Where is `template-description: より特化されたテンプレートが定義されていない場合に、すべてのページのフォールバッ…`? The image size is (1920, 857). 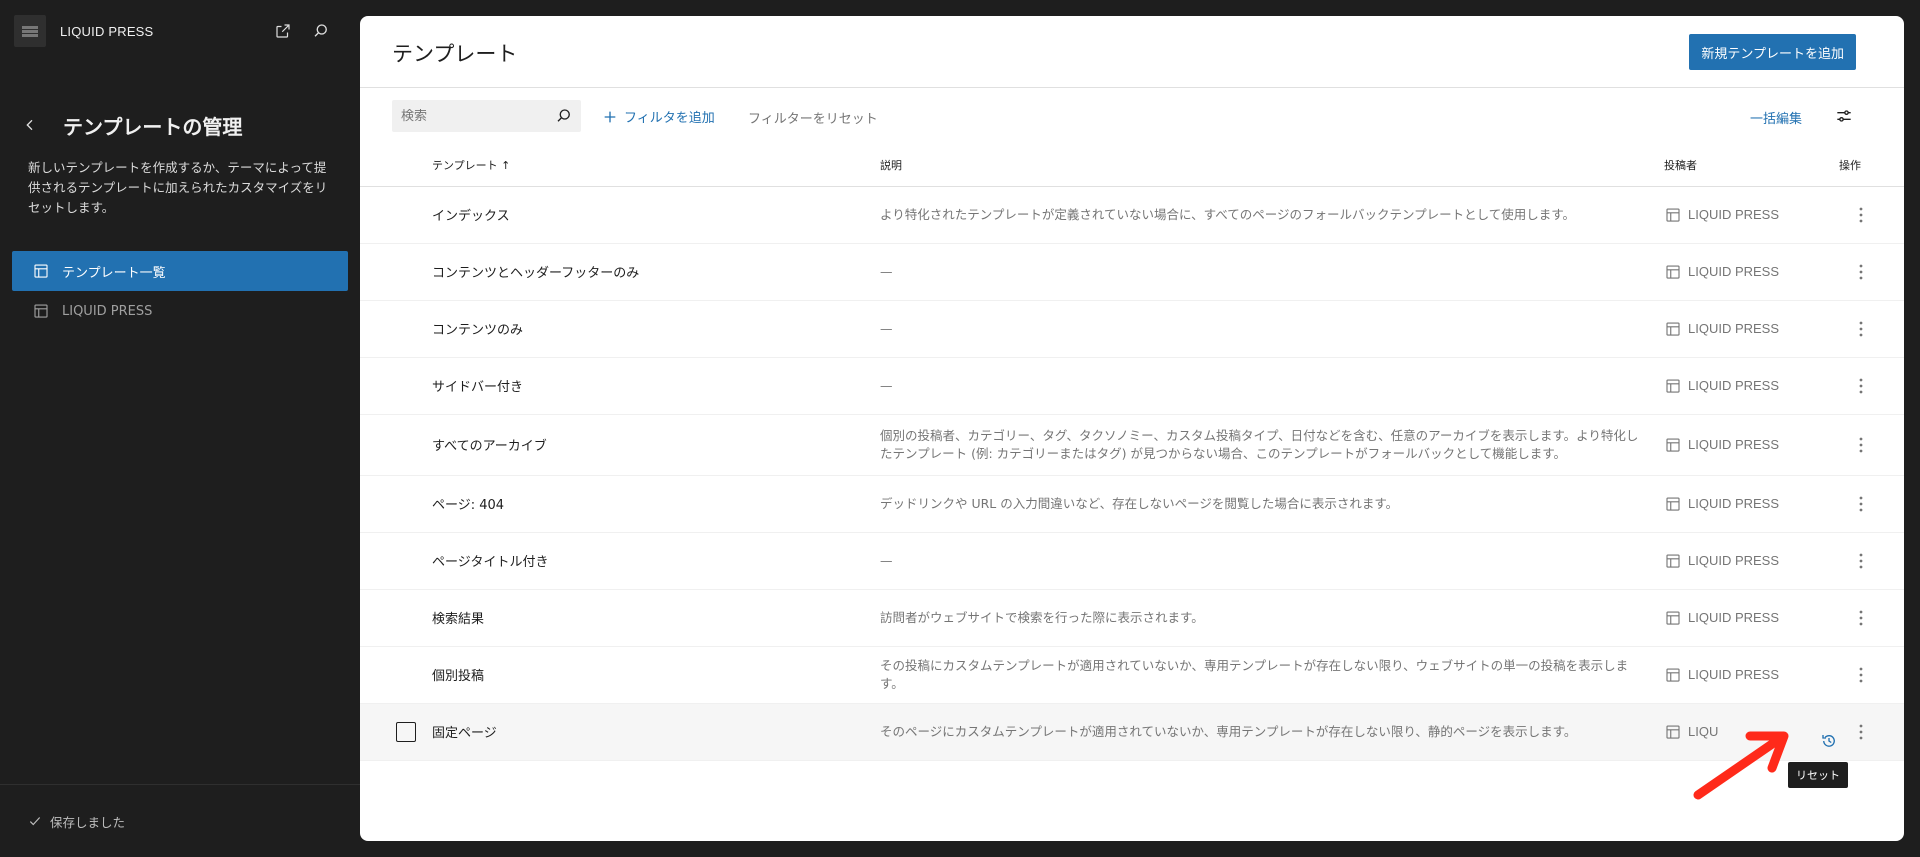
template-description: より特化されたテンプレートが定義されていない場合に、すべてのページのフォールバッ… is located at coordinates (1272, 215).